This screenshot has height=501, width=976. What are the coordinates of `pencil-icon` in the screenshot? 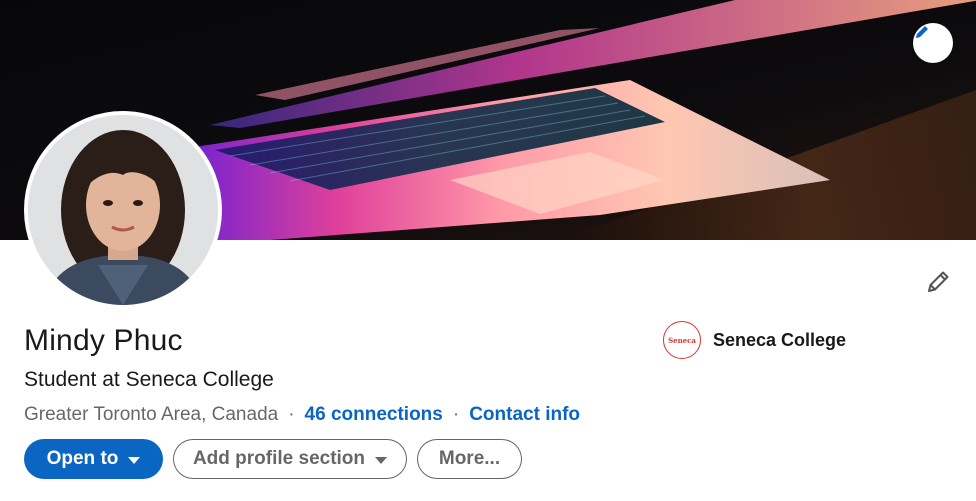 It's located at (922, 32).